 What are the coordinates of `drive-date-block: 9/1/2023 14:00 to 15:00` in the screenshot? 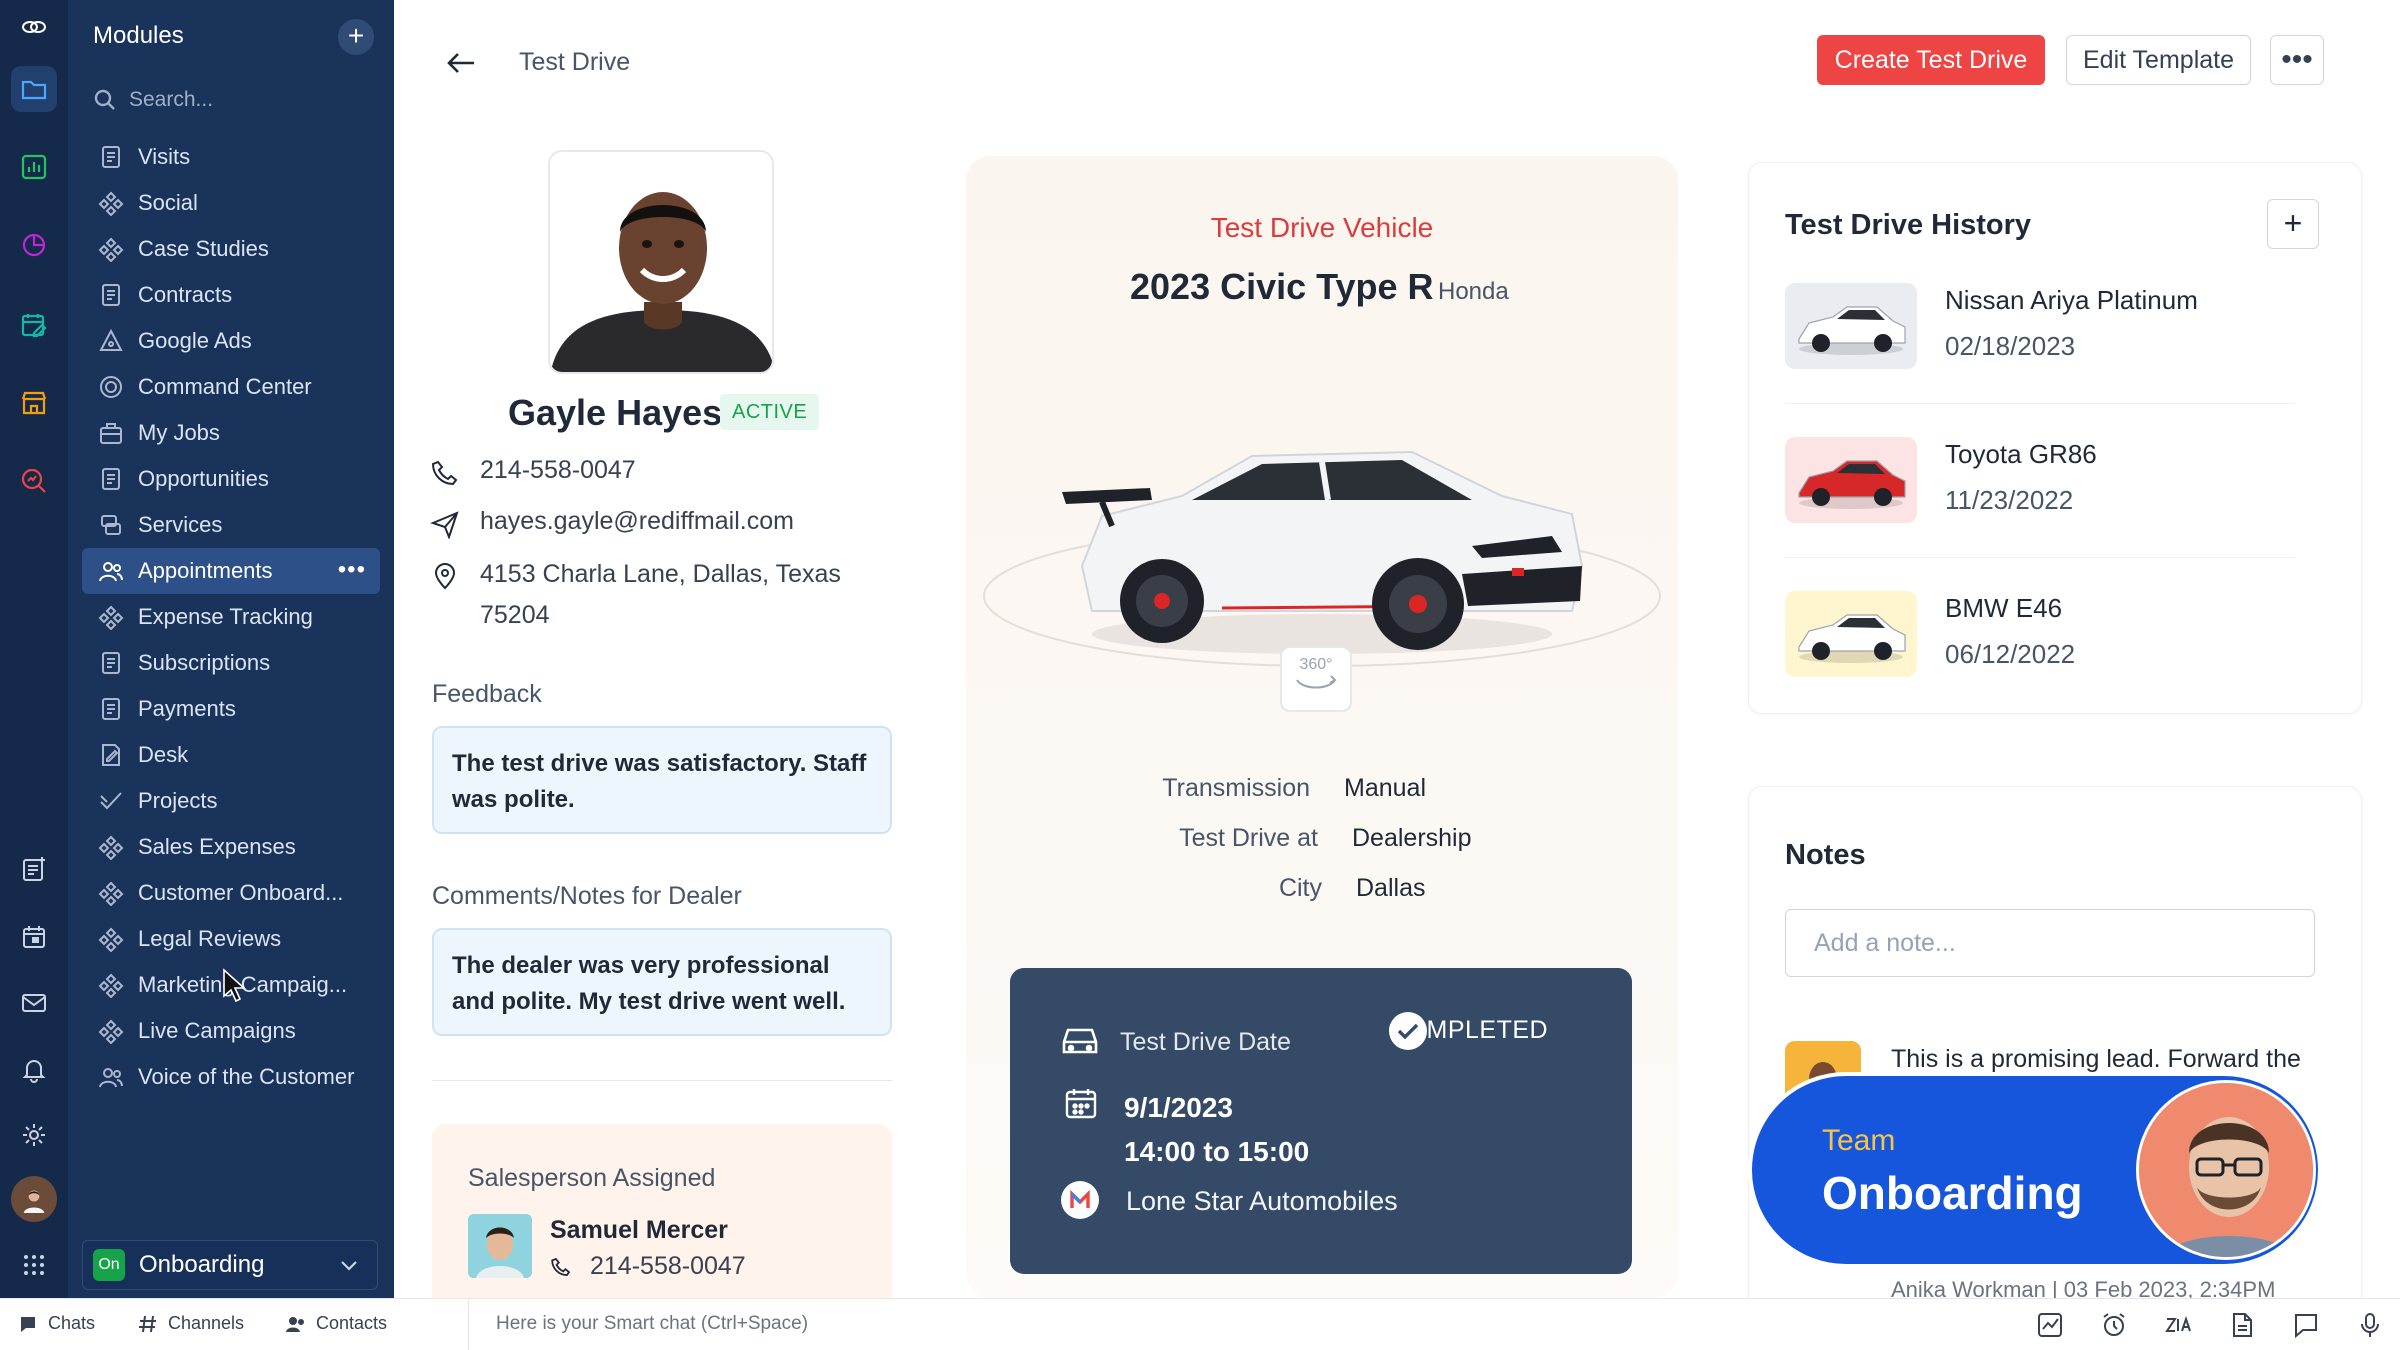 It's located at (1216, 1130).